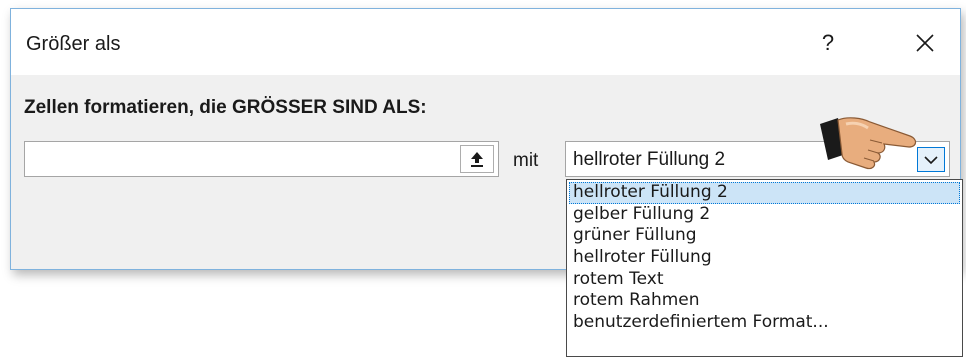  What do you see at coordinates (764, 215) in the screenshot?
I see `format-option: gelber Füllung 2` at bounding box center [764, 215].